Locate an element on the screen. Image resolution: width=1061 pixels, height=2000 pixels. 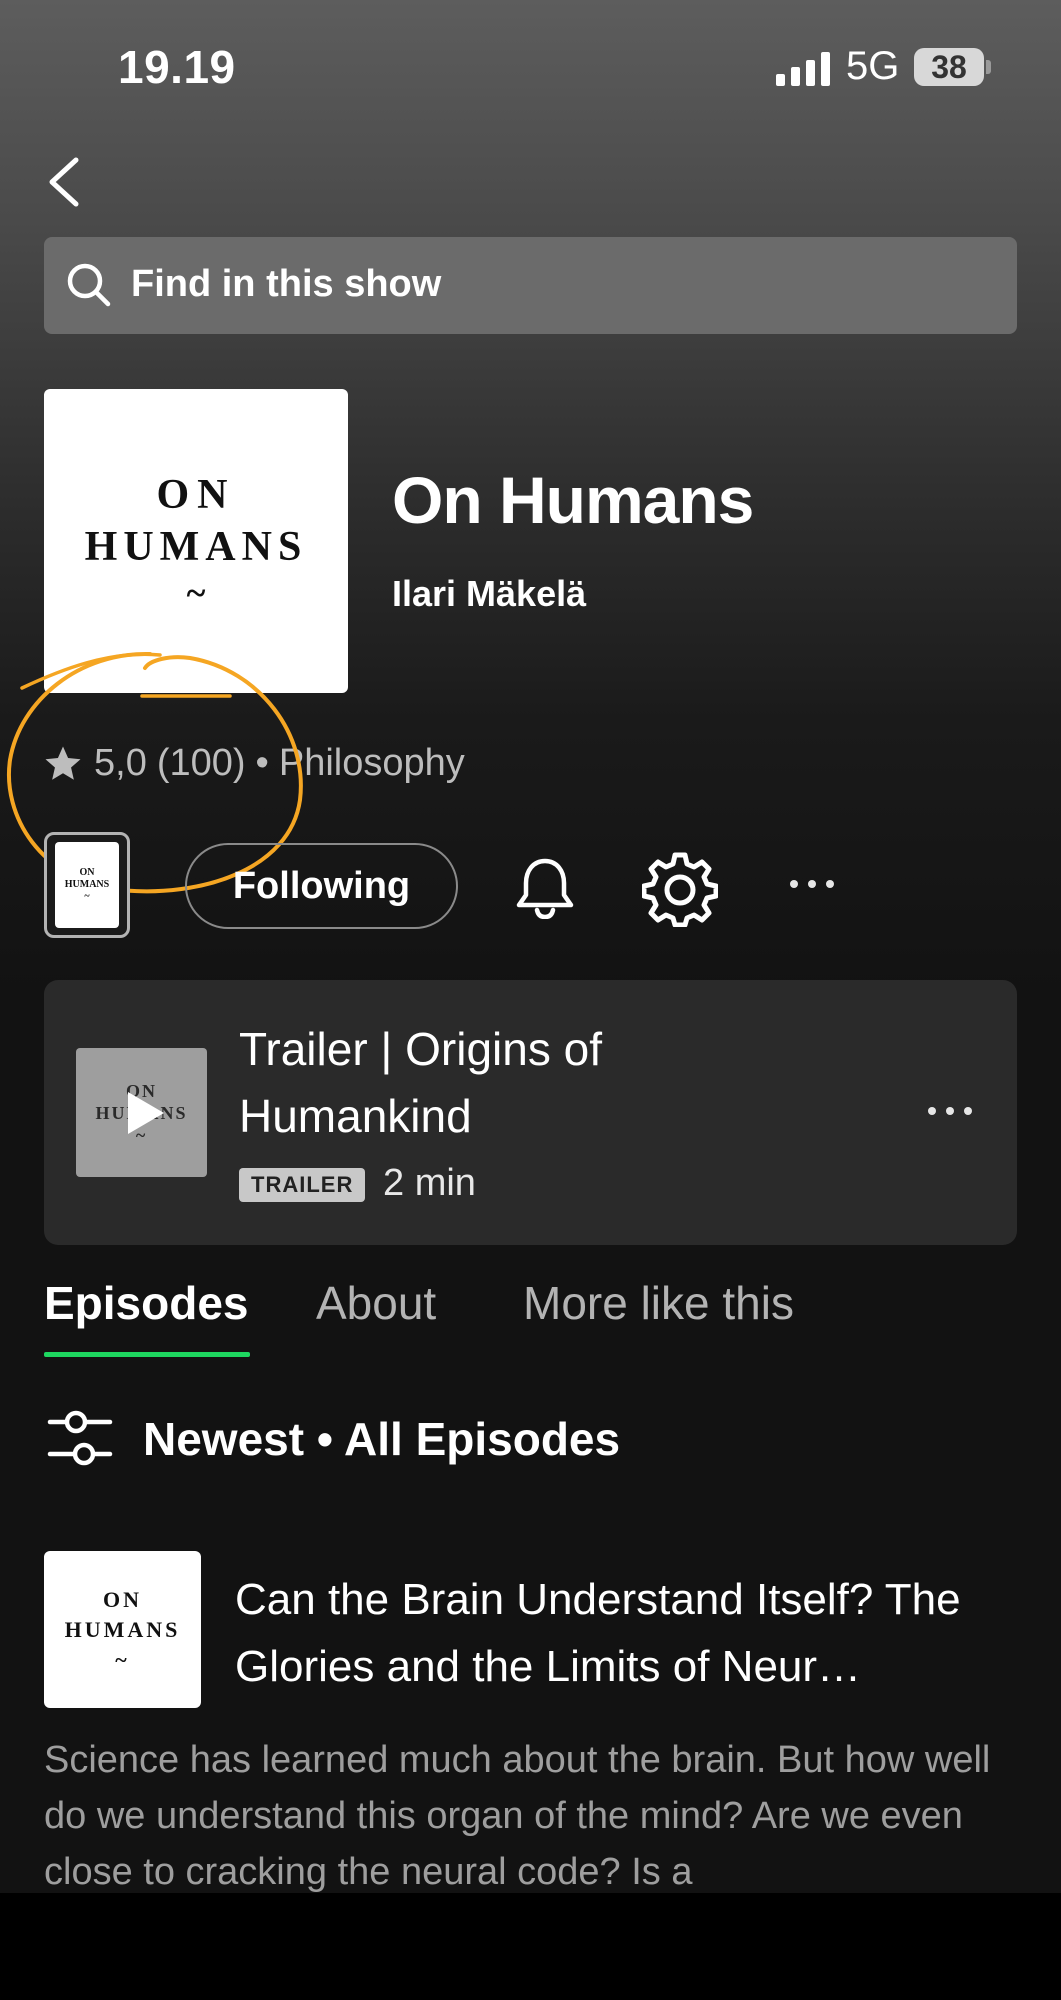
category-label: Philosophy is located at coordinates (372, 763).